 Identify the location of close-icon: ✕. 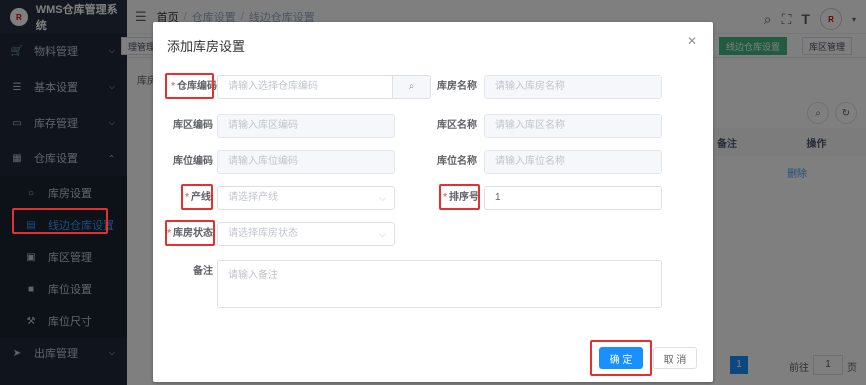
(692, 41).